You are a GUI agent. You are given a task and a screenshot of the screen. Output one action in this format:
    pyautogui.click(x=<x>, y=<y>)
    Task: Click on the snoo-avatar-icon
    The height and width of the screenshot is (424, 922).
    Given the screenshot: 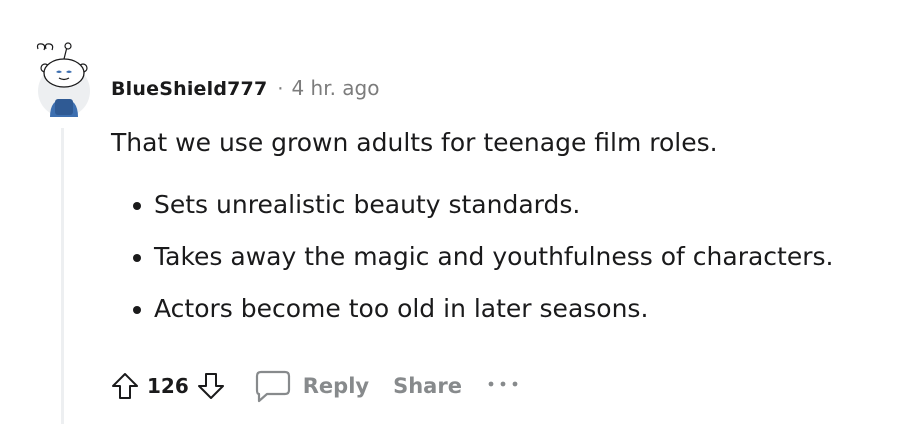 What is the action you would take?
    pyautogui.click(x=63, y=79)
    